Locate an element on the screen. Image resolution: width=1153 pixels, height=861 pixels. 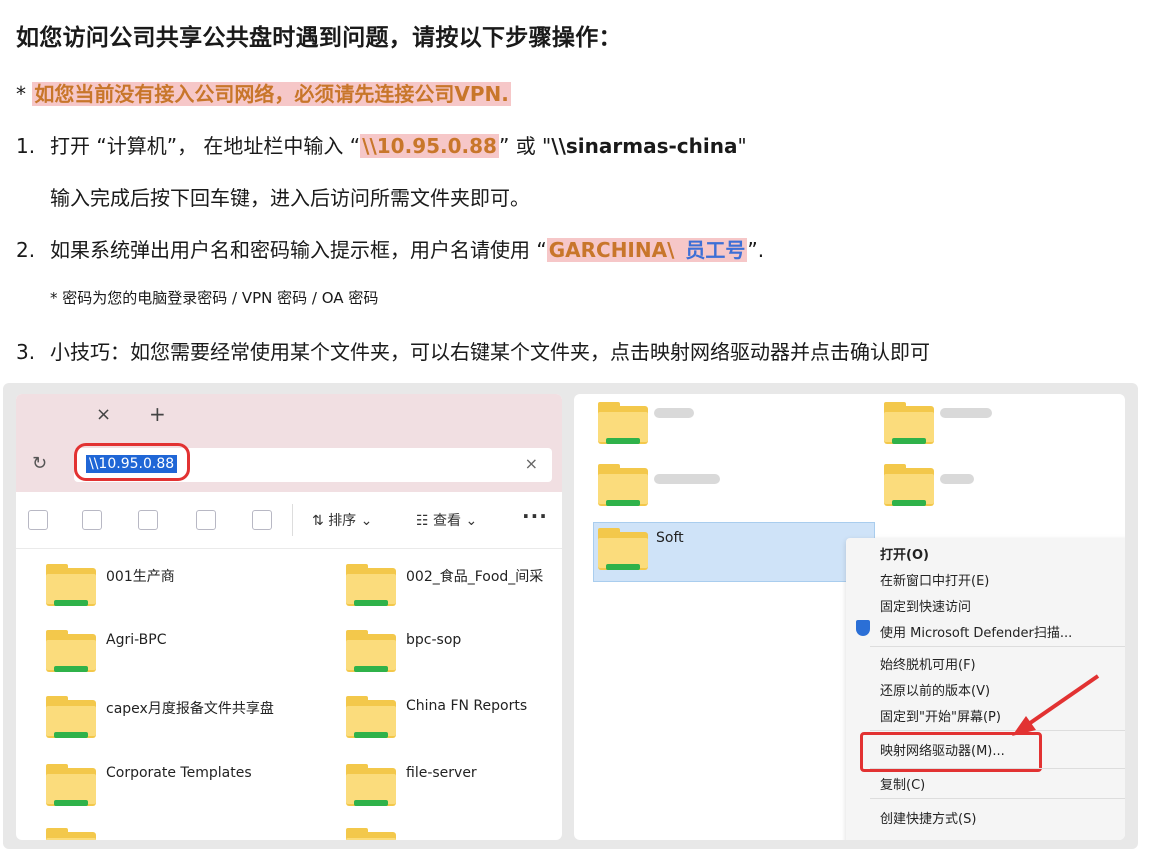
folder-name: file-server is located at coordinates (441, 773).